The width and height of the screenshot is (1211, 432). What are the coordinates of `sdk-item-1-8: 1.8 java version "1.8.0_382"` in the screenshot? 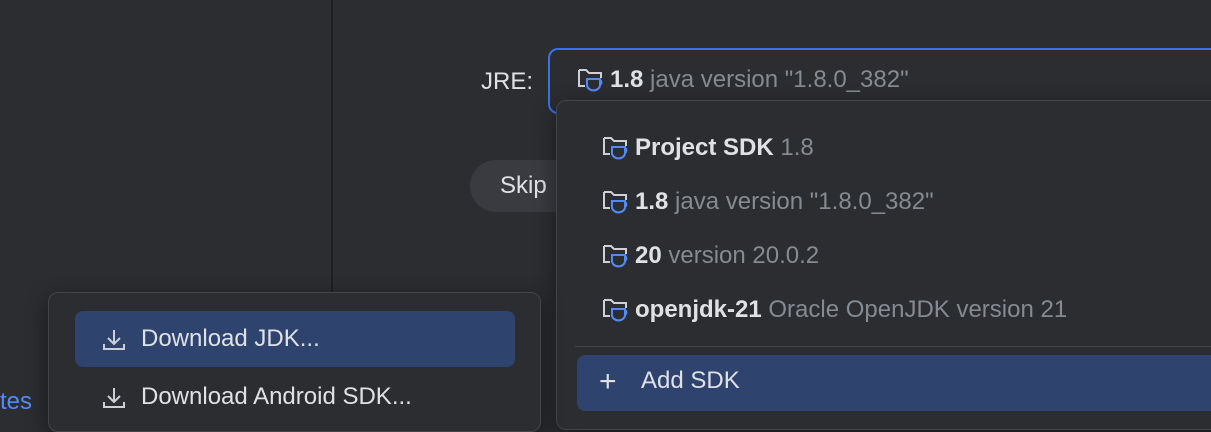 It's located at (767, 202).